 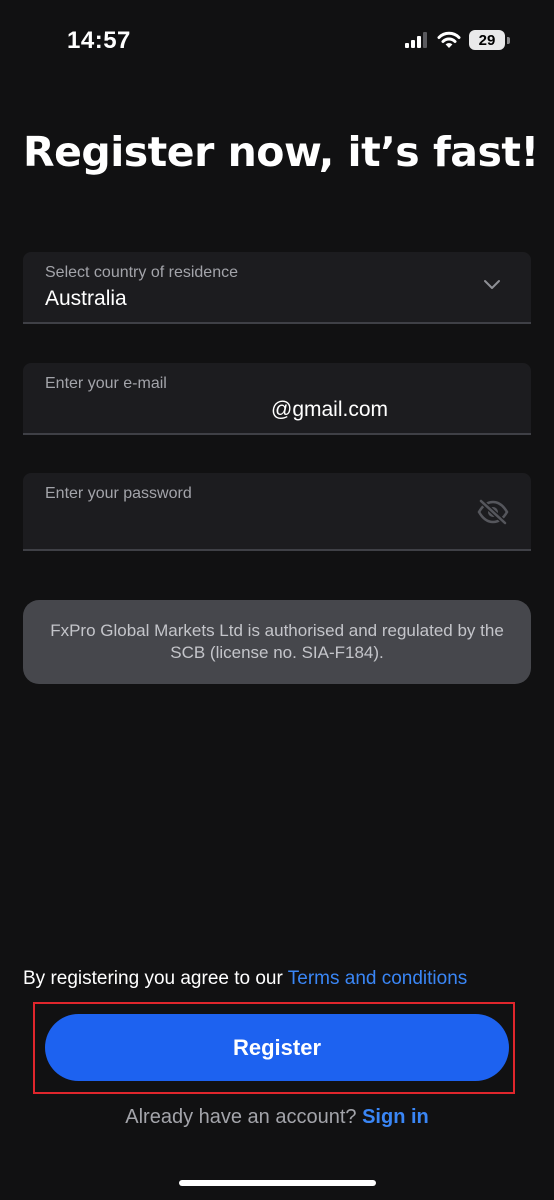 I want to click on password-label: Enter your password, so click(x=118, y=493).